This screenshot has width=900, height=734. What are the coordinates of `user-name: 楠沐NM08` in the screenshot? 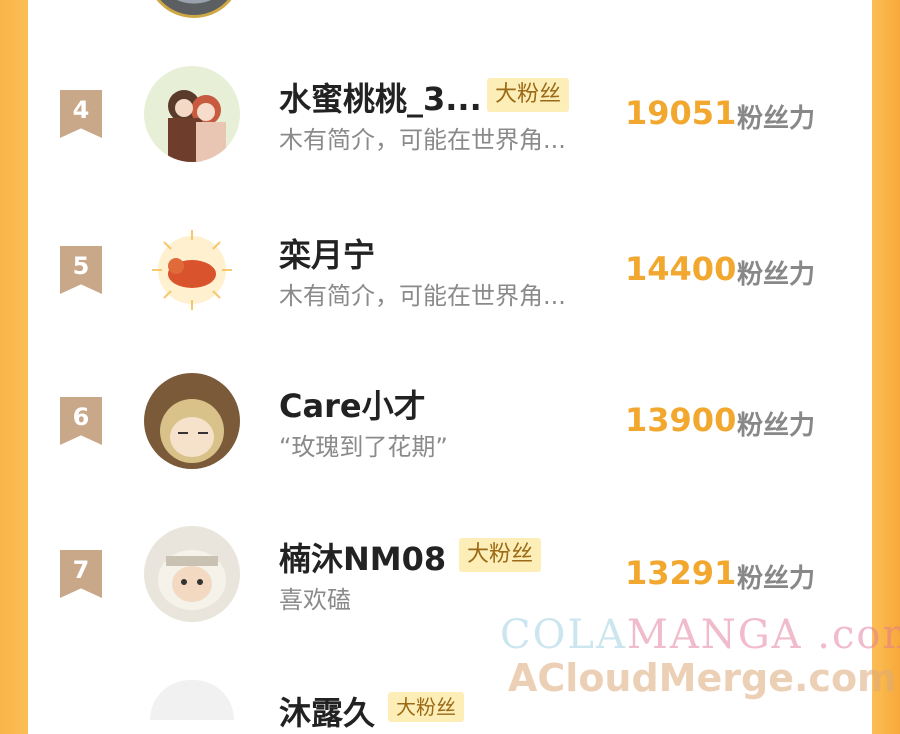 It's located at (362, 557).